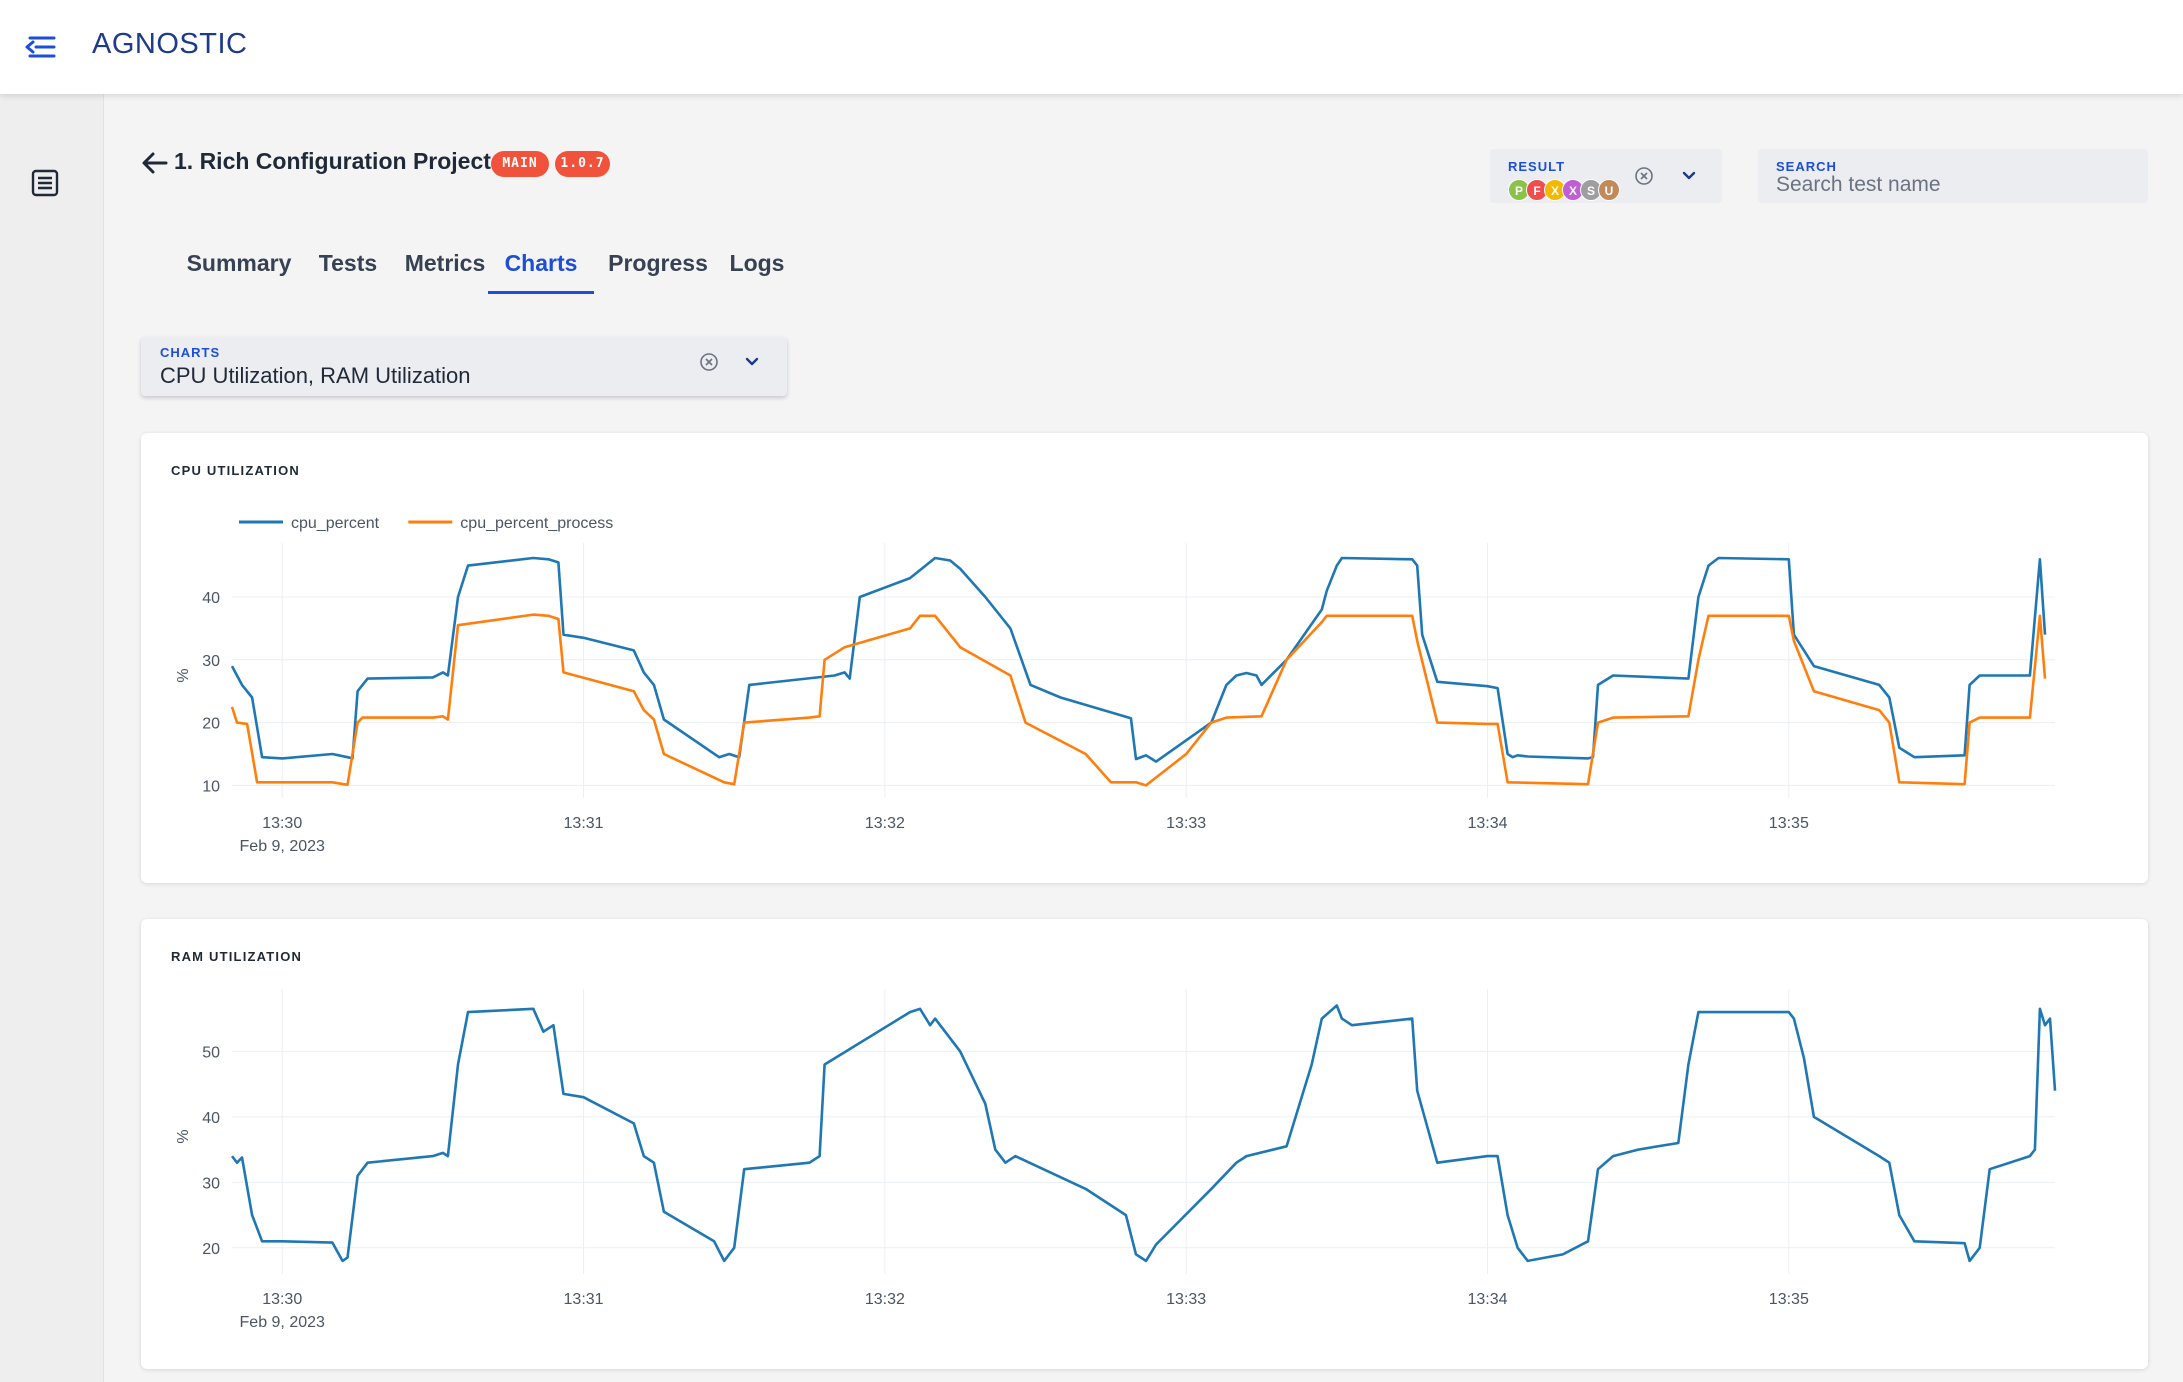  I want to click on menu-collapse-icon, so click(39, 47).